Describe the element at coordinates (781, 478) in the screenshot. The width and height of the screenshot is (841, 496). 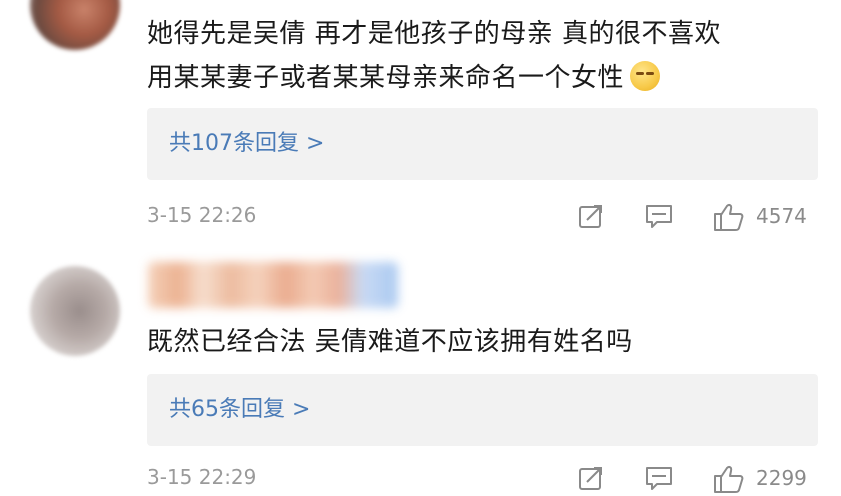
I see `like-count: 2299` at that location.